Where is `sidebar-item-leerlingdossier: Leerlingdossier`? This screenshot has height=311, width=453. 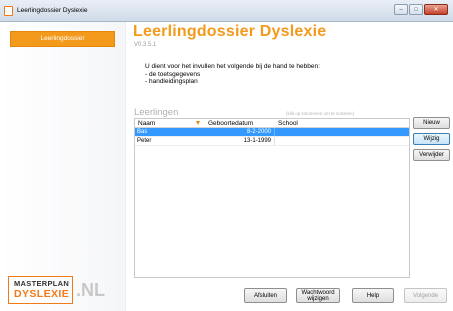 sidebar-item-leerlingdossier: Leerlingdossier is located at coordinates (62, 39).